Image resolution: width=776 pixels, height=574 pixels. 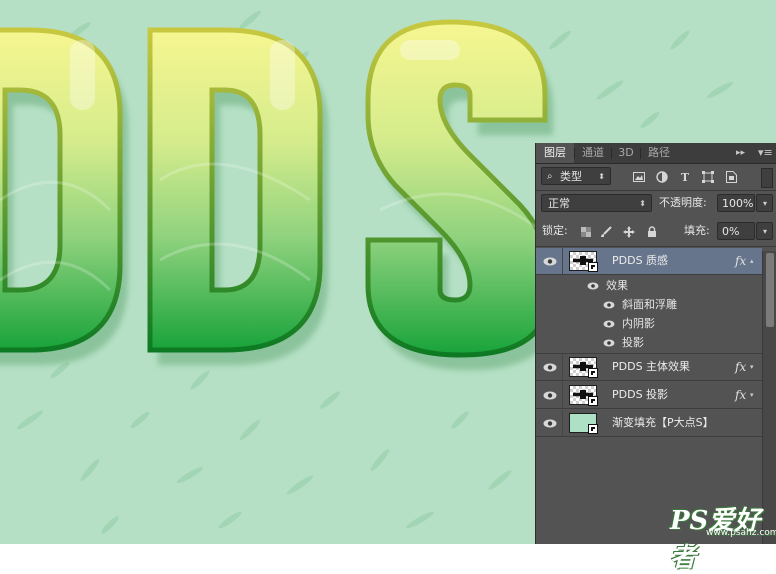 I want to click on site-watermark: PS爱好者 www.psahz.com, so click(x=723, y=536).